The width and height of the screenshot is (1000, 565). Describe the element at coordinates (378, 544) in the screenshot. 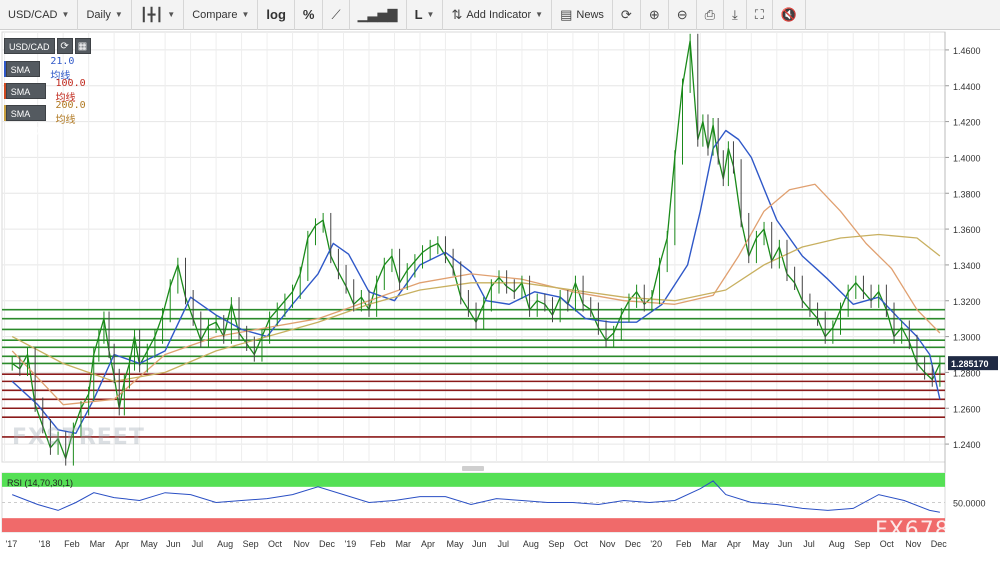

I see `x-tick-label-14: Feb` at that location.